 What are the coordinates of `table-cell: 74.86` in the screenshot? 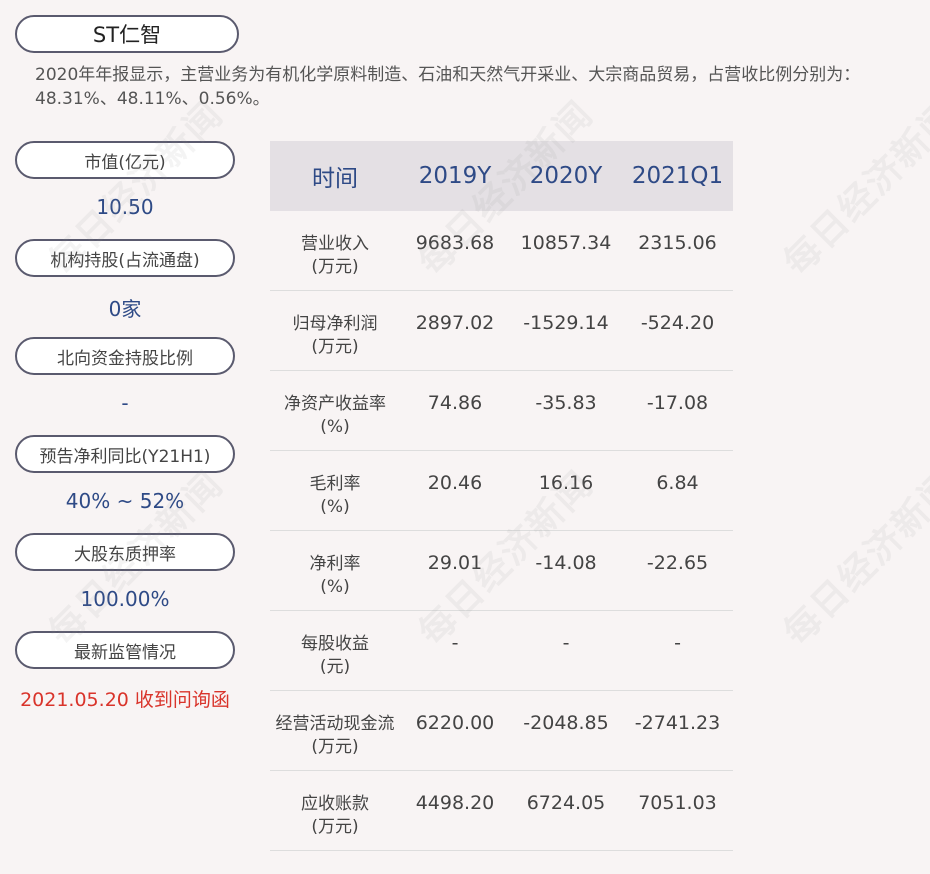 It's located at (455, 403).